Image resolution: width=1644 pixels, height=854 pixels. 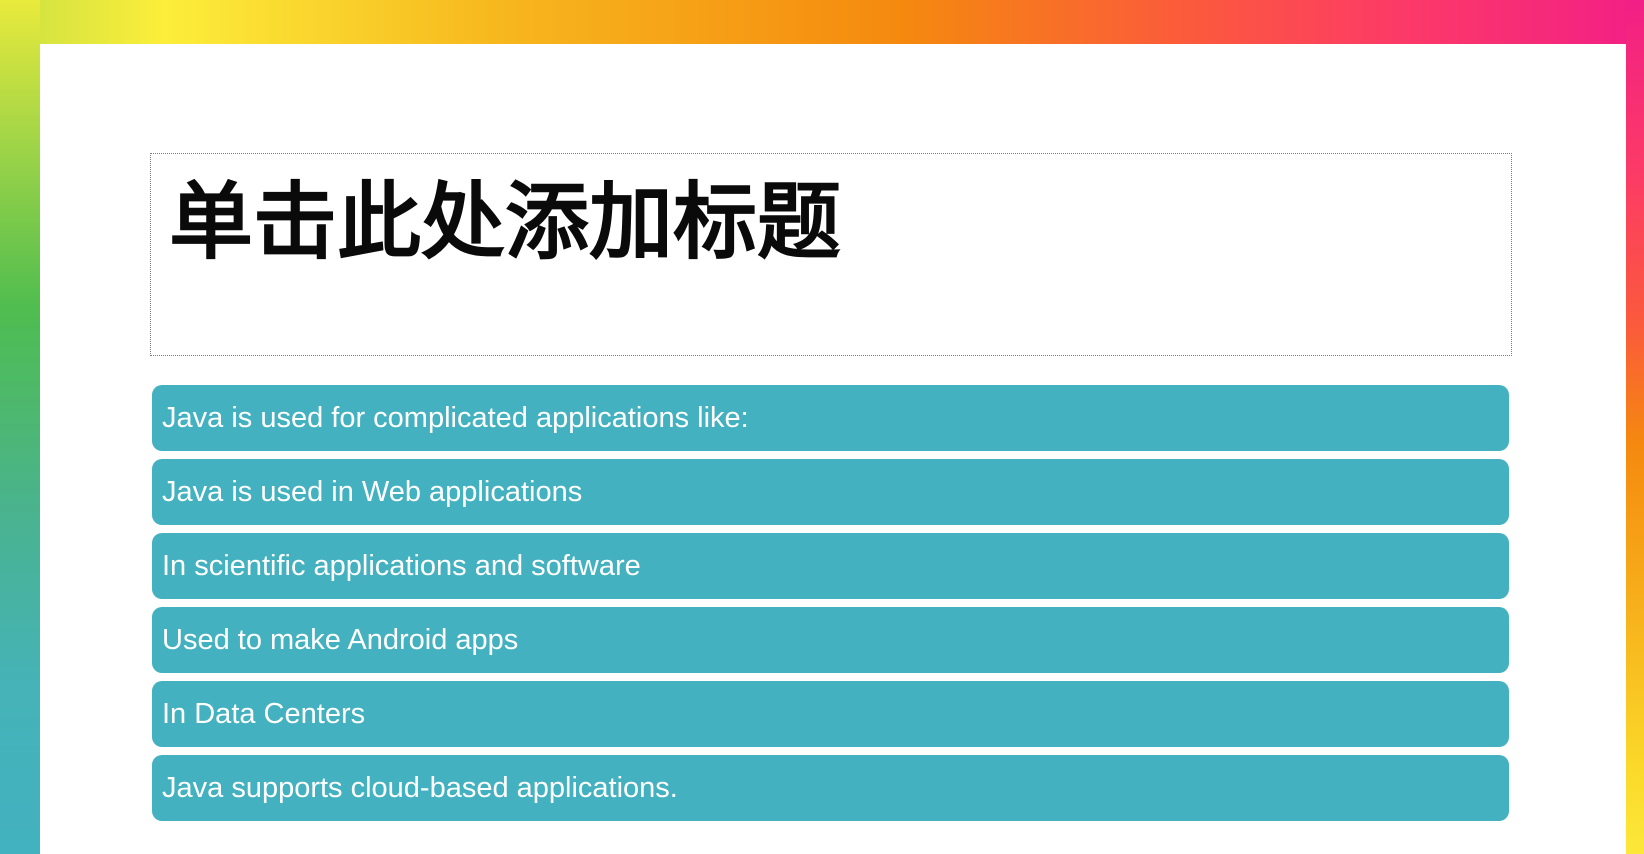 What do you see at coordinates (20, 427) in the screenshot?
I see `left-gradient-bar` at bounding box center [20, 427].